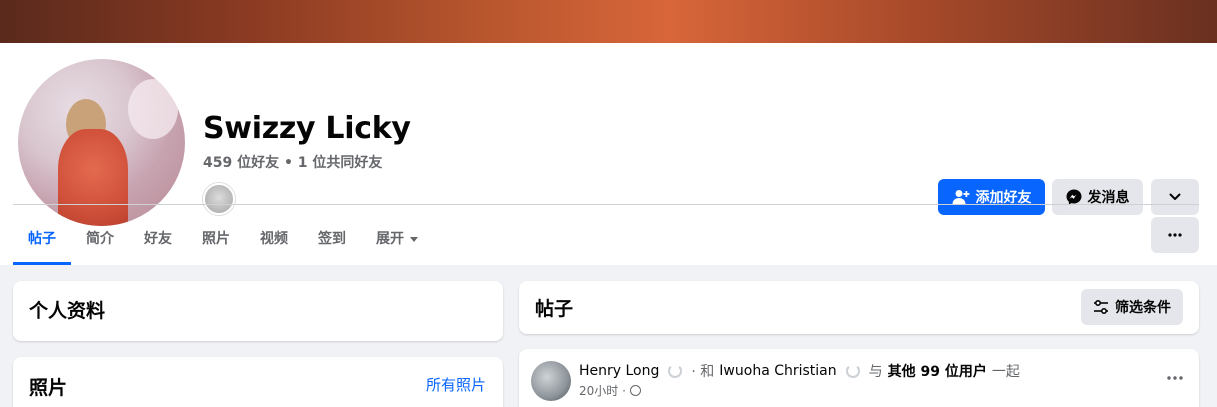 The height and width of the screenshot is (407, 1217). Describe the element at coordinates (456, 384) in the screenshot. I see `all-photos-link: 所有照片` at that location.